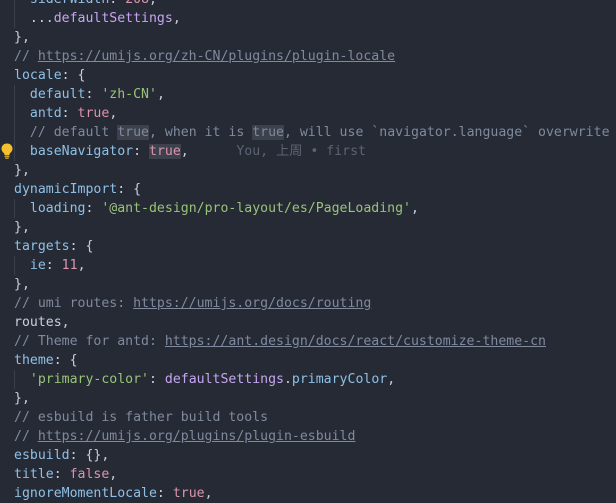  I want to click on code-token: routes, so click(38, 322).